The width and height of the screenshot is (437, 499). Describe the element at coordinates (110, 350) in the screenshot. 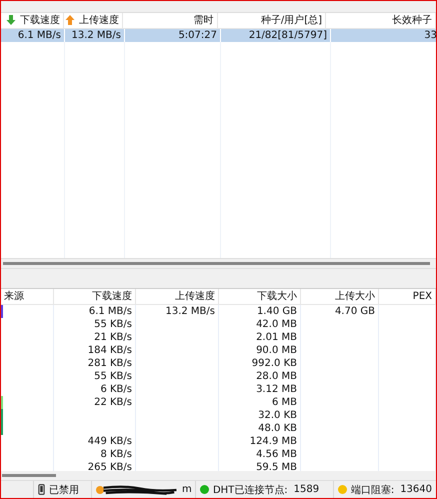

I see `table-cell: 184 KB/s` at that location.